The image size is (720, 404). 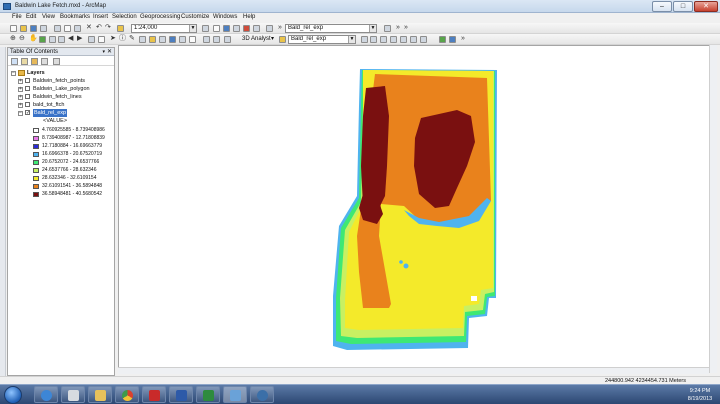 What do you see at coordinates (154, 394) in the screenshot?
I see `taskbar-acrobat-button` at bounding box center [154, 394].